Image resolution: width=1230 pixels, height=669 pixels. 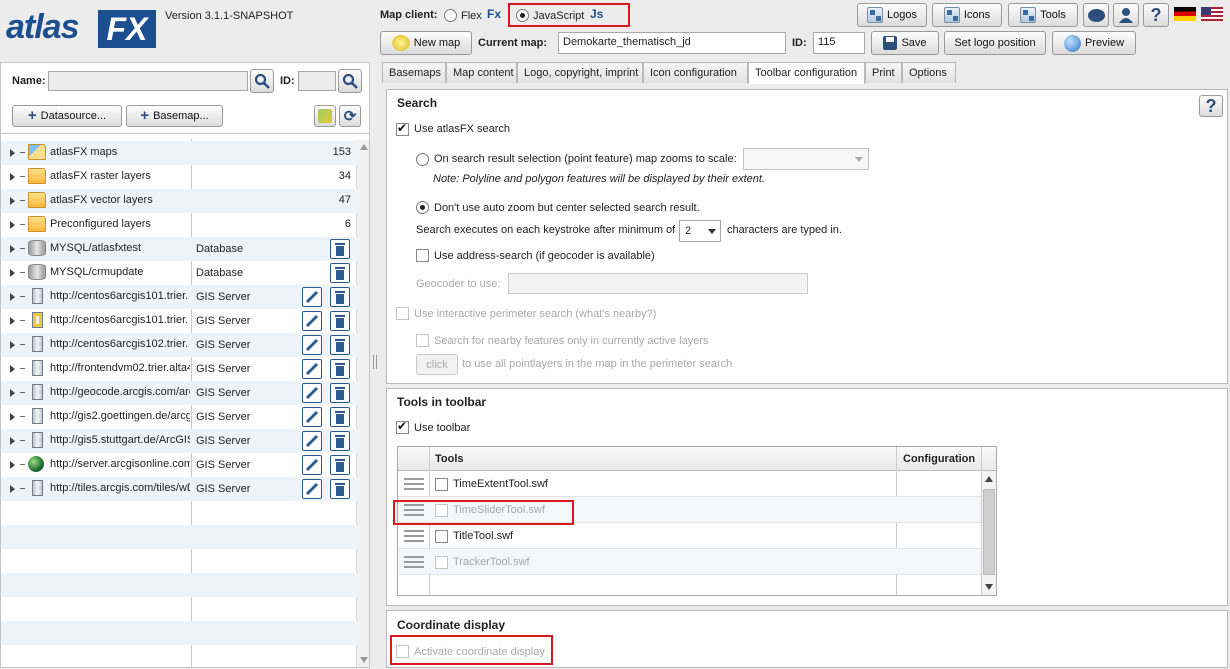 What do you see at coordinates (929, 72) in the screenshot?
I see `tab-options: Options` at bounding box center [929, 72].